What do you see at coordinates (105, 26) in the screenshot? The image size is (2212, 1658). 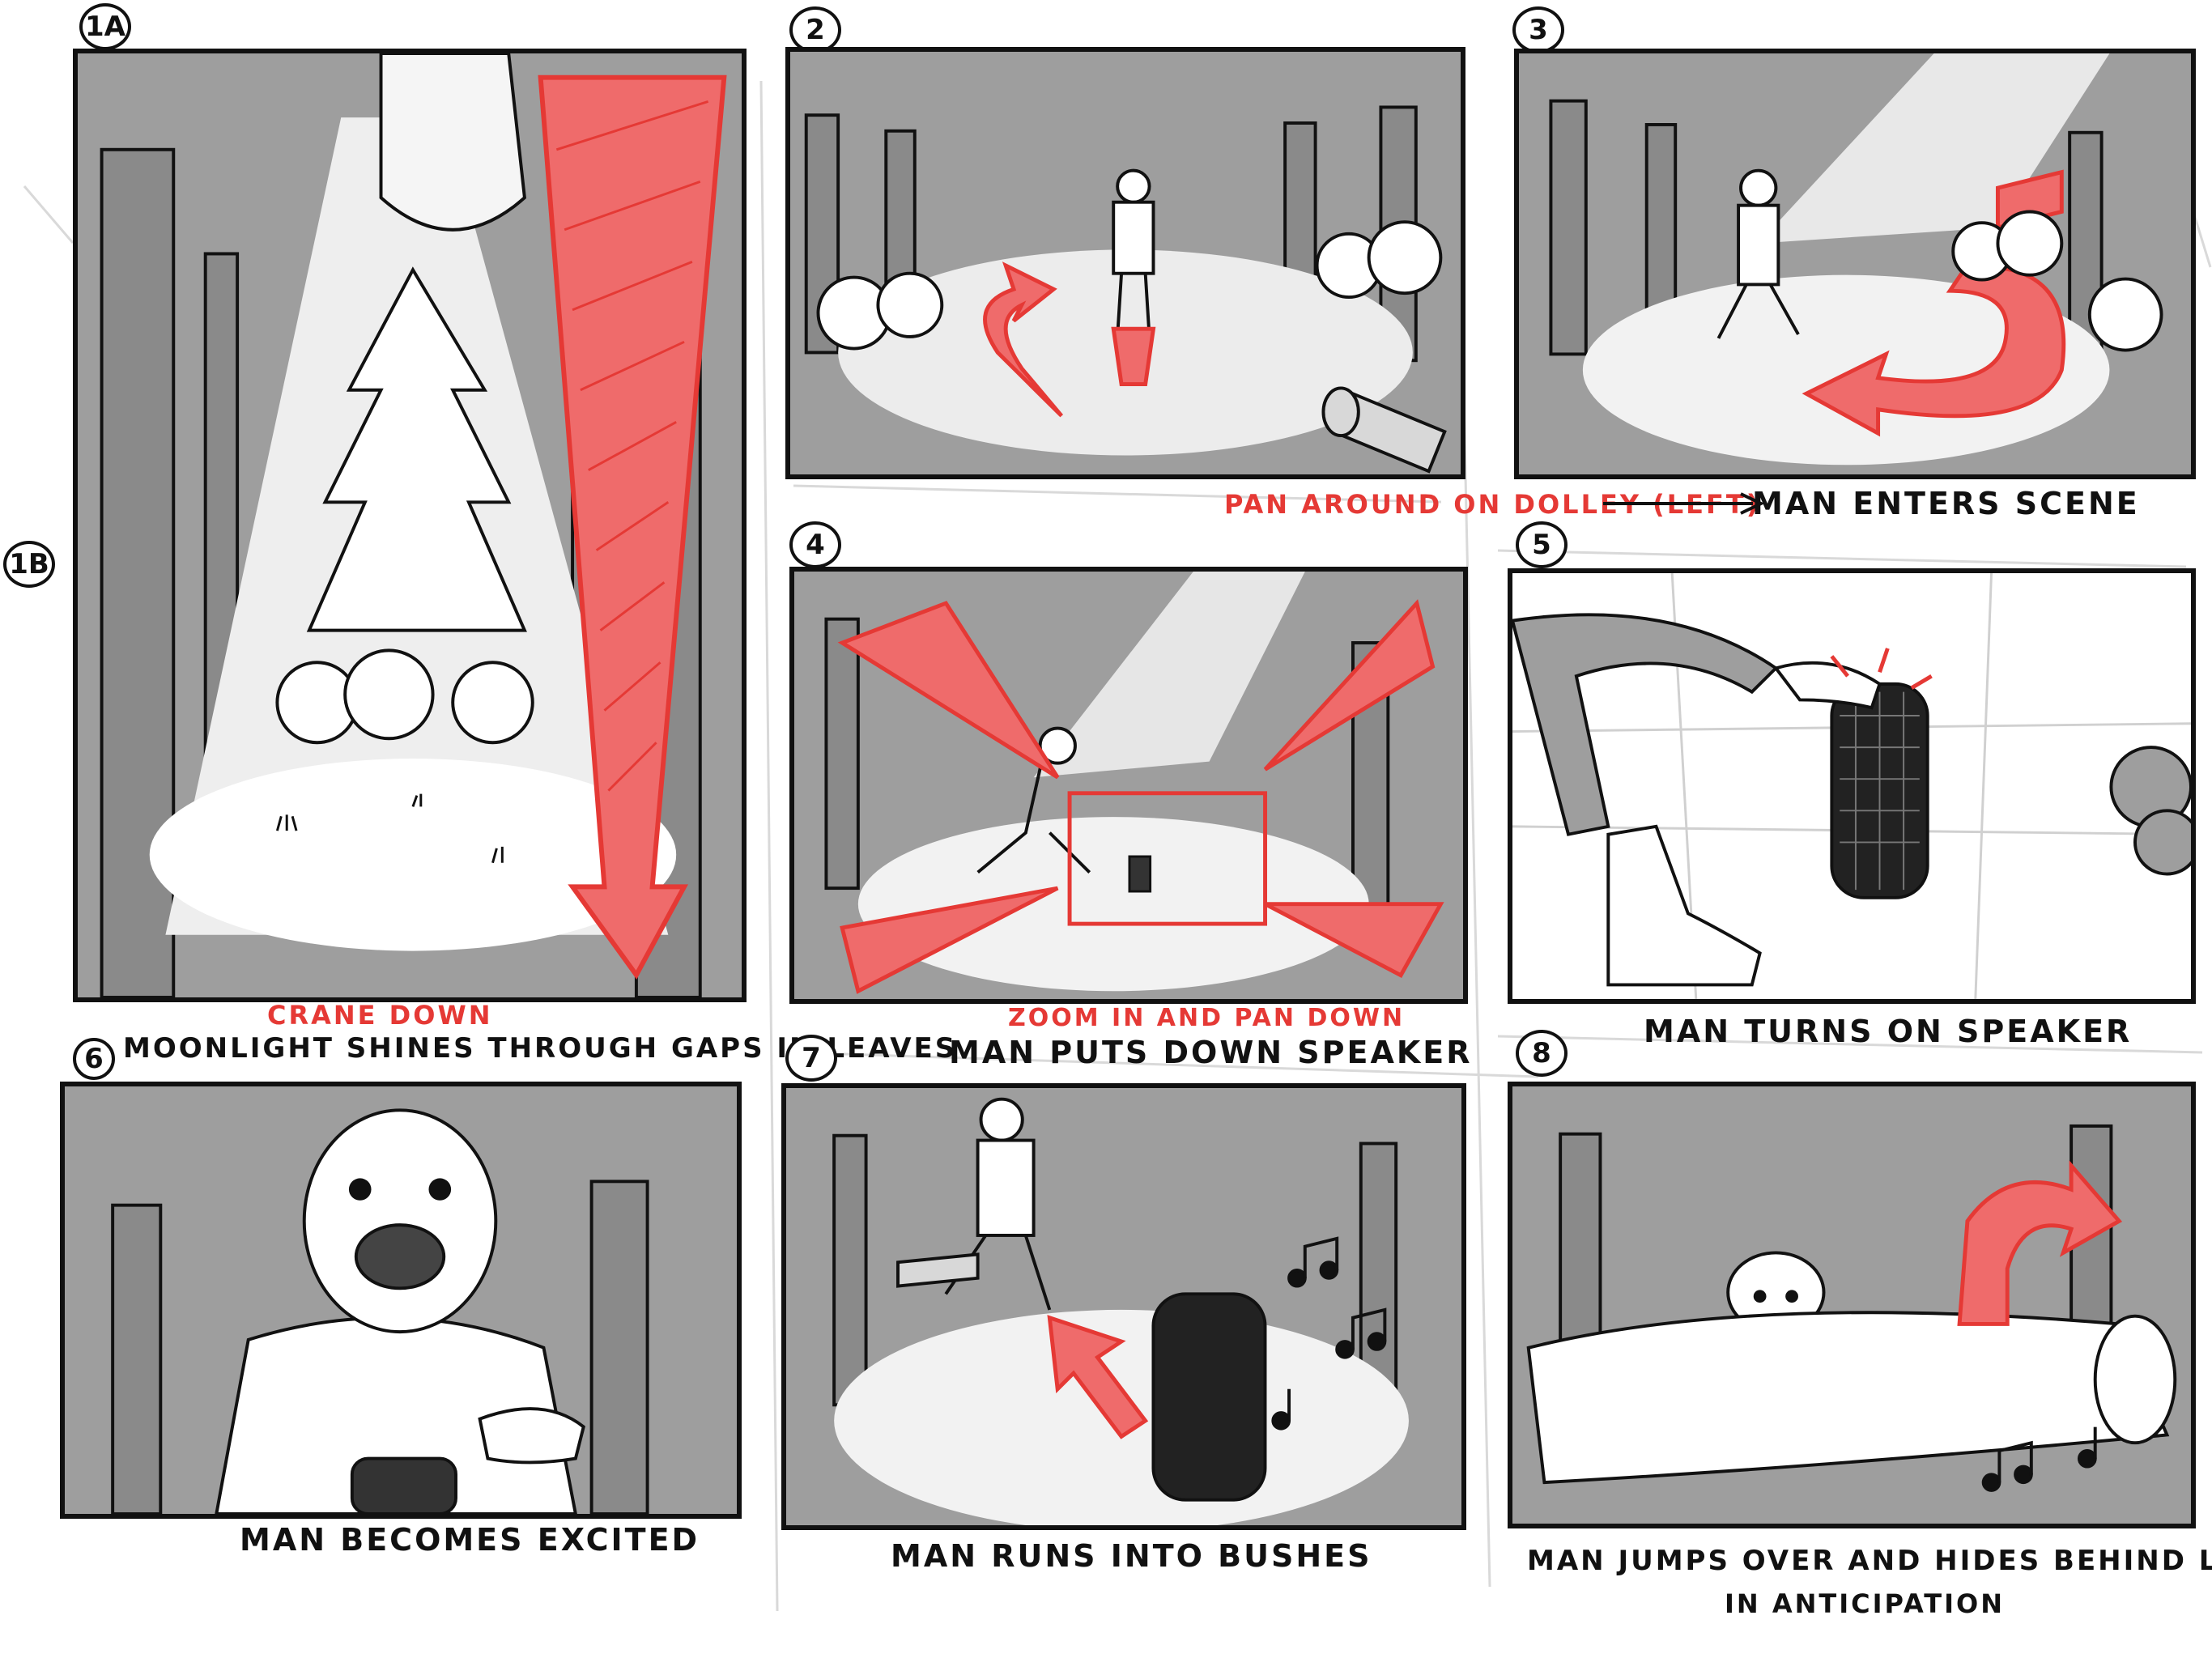 I see `panel-number-1a: 1A` at bounding box center [105, 26].